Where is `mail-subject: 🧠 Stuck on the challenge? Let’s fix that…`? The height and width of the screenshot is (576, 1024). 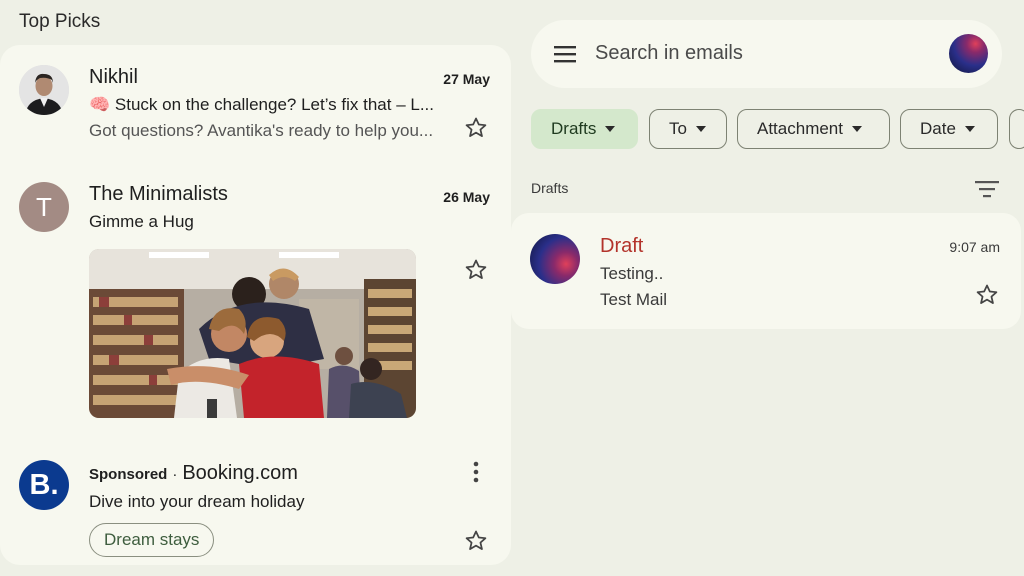
mail-subject: 🧠 Stuck on the challenge? Let’s fix that… is located at coordinates (262, 104).